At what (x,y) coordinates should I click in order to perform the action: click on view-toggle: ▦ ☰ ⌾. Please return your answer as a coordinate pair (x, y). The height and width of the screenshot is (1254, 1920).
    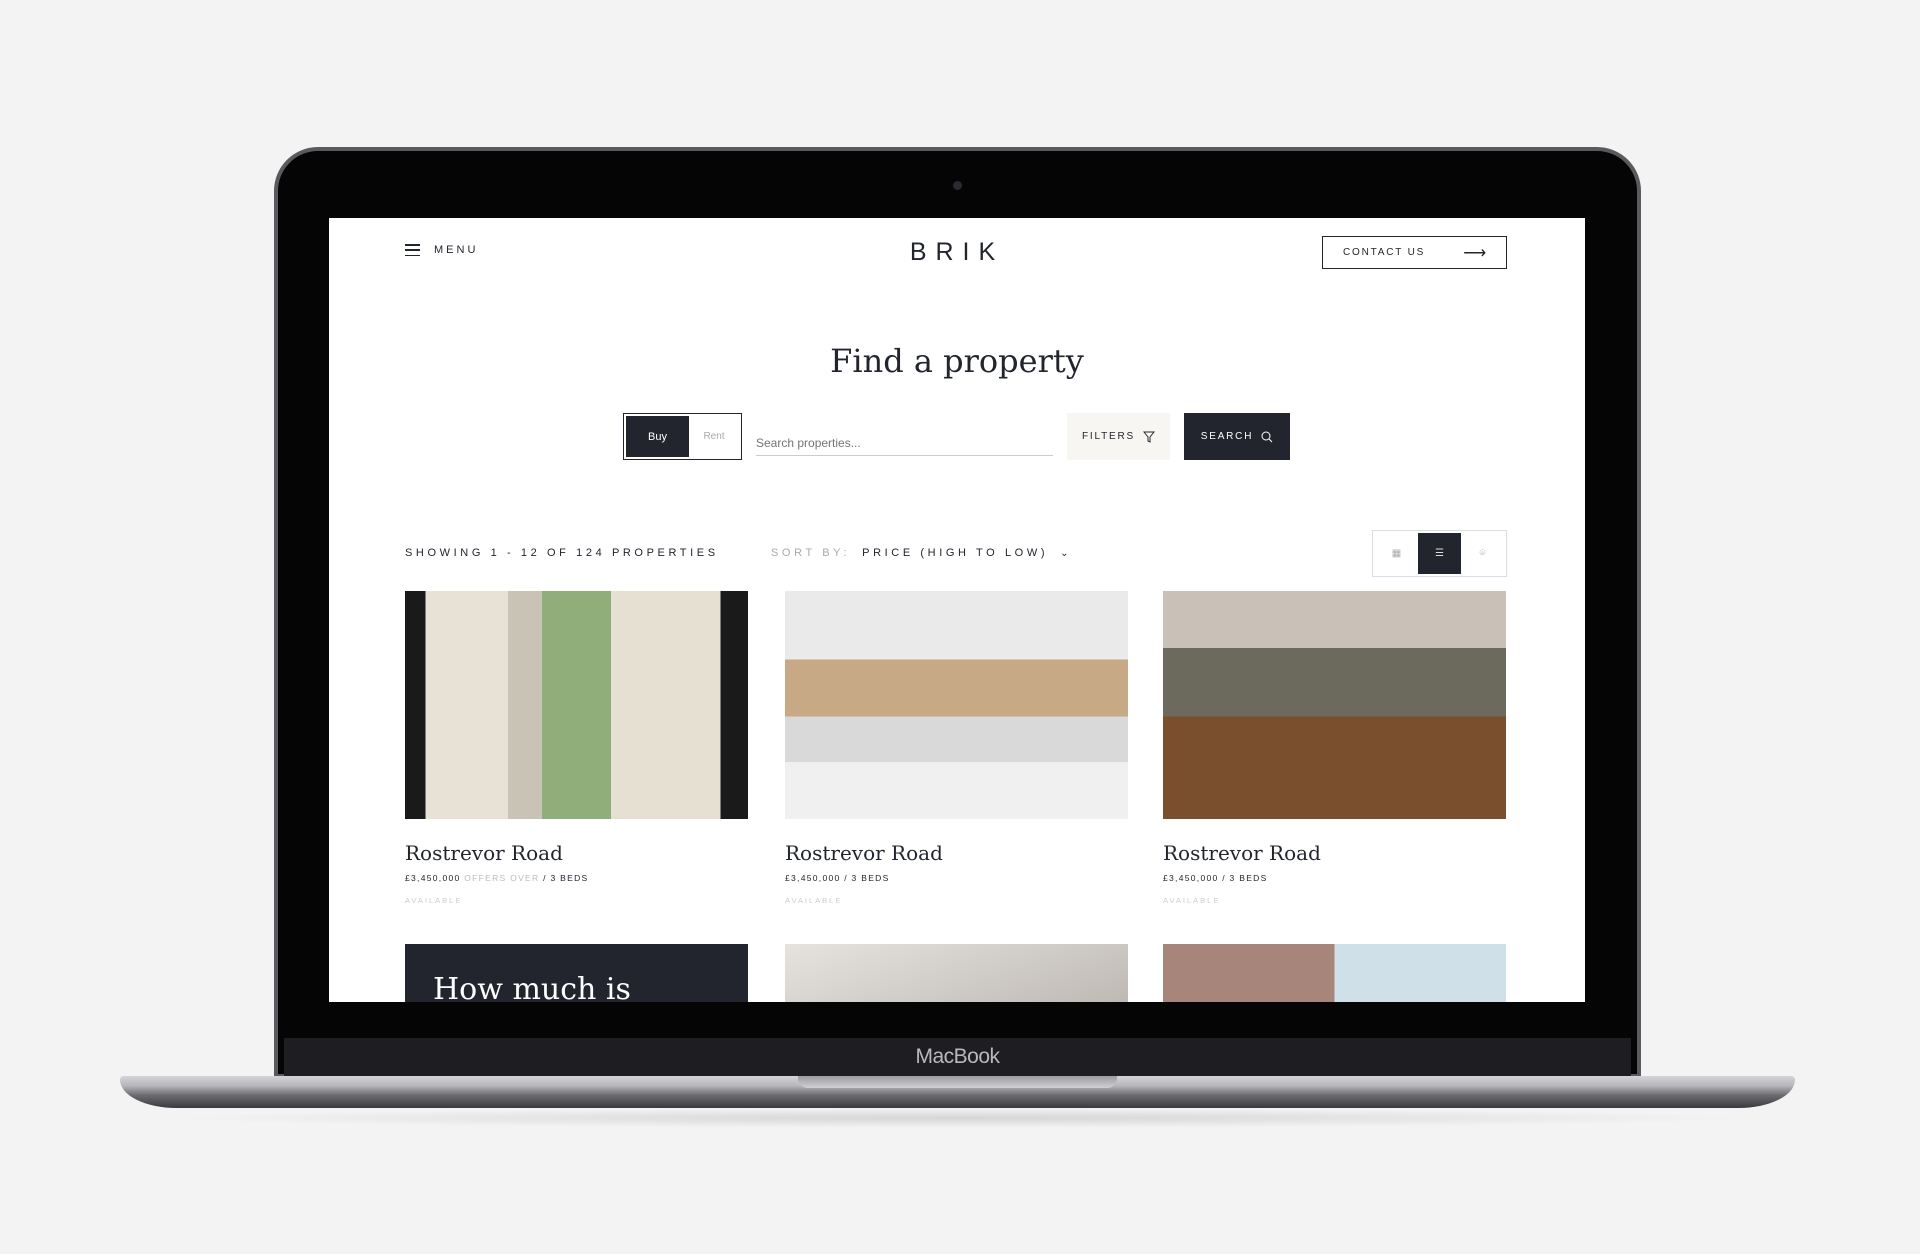
    Looking at the image, I should click on (1439, 553).